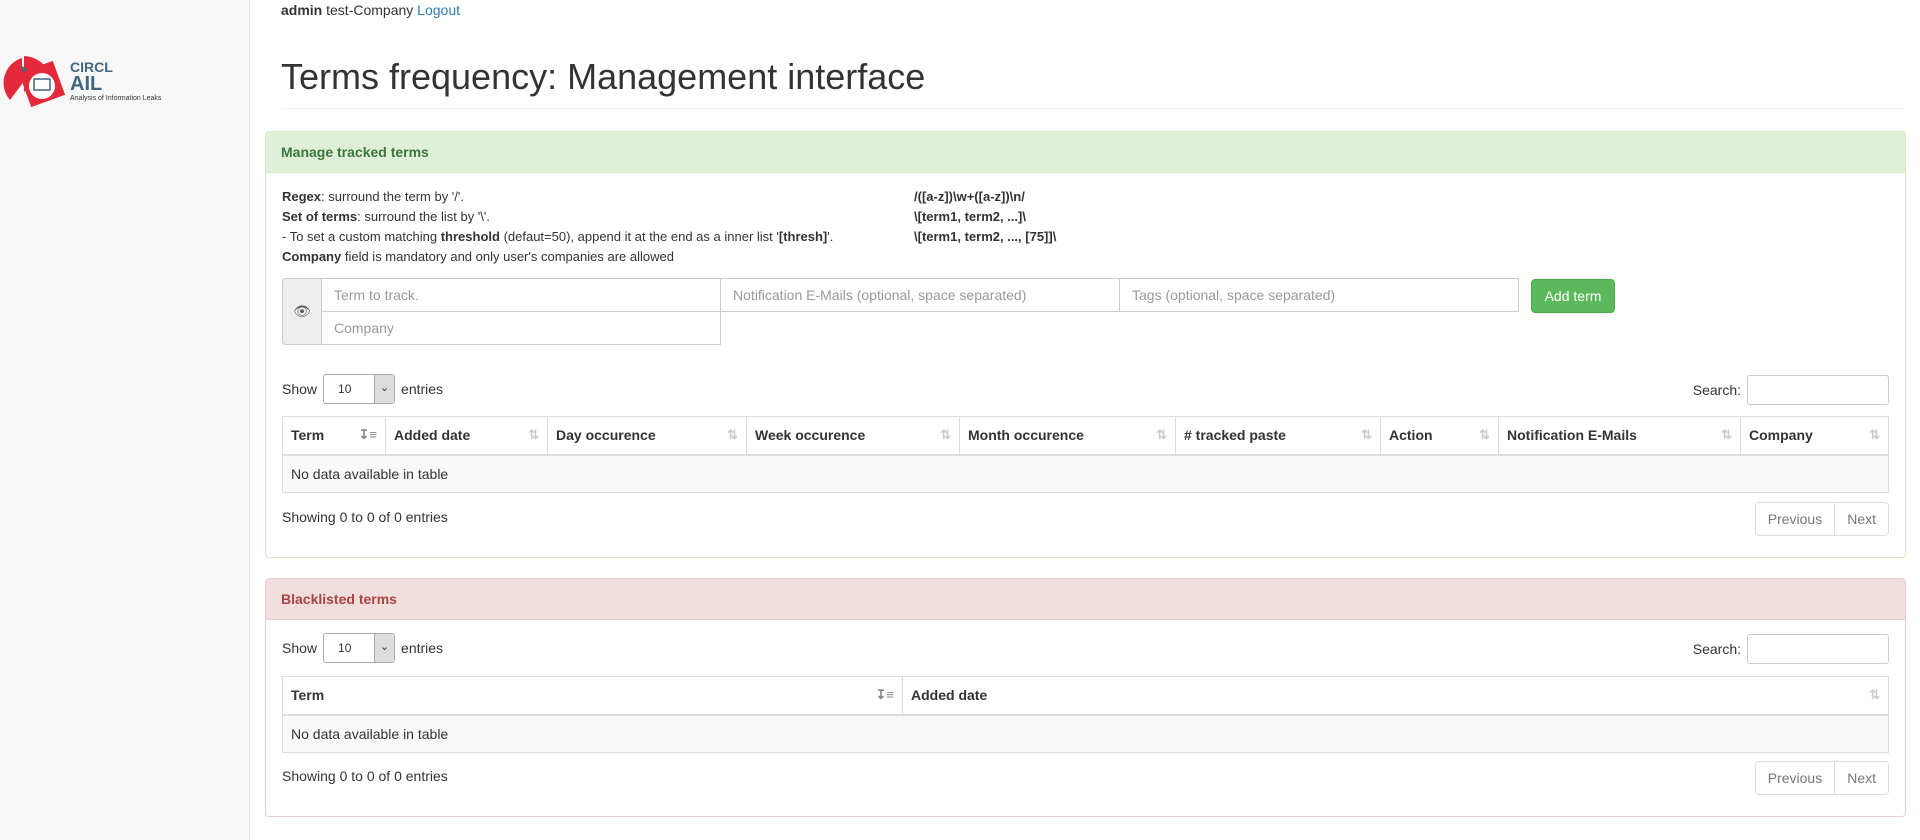 The width and height of the screenshot is (1920, 840). Describe the element at coordinates (312, 256) in the screenshot. I see `help-label: Company` at that location.